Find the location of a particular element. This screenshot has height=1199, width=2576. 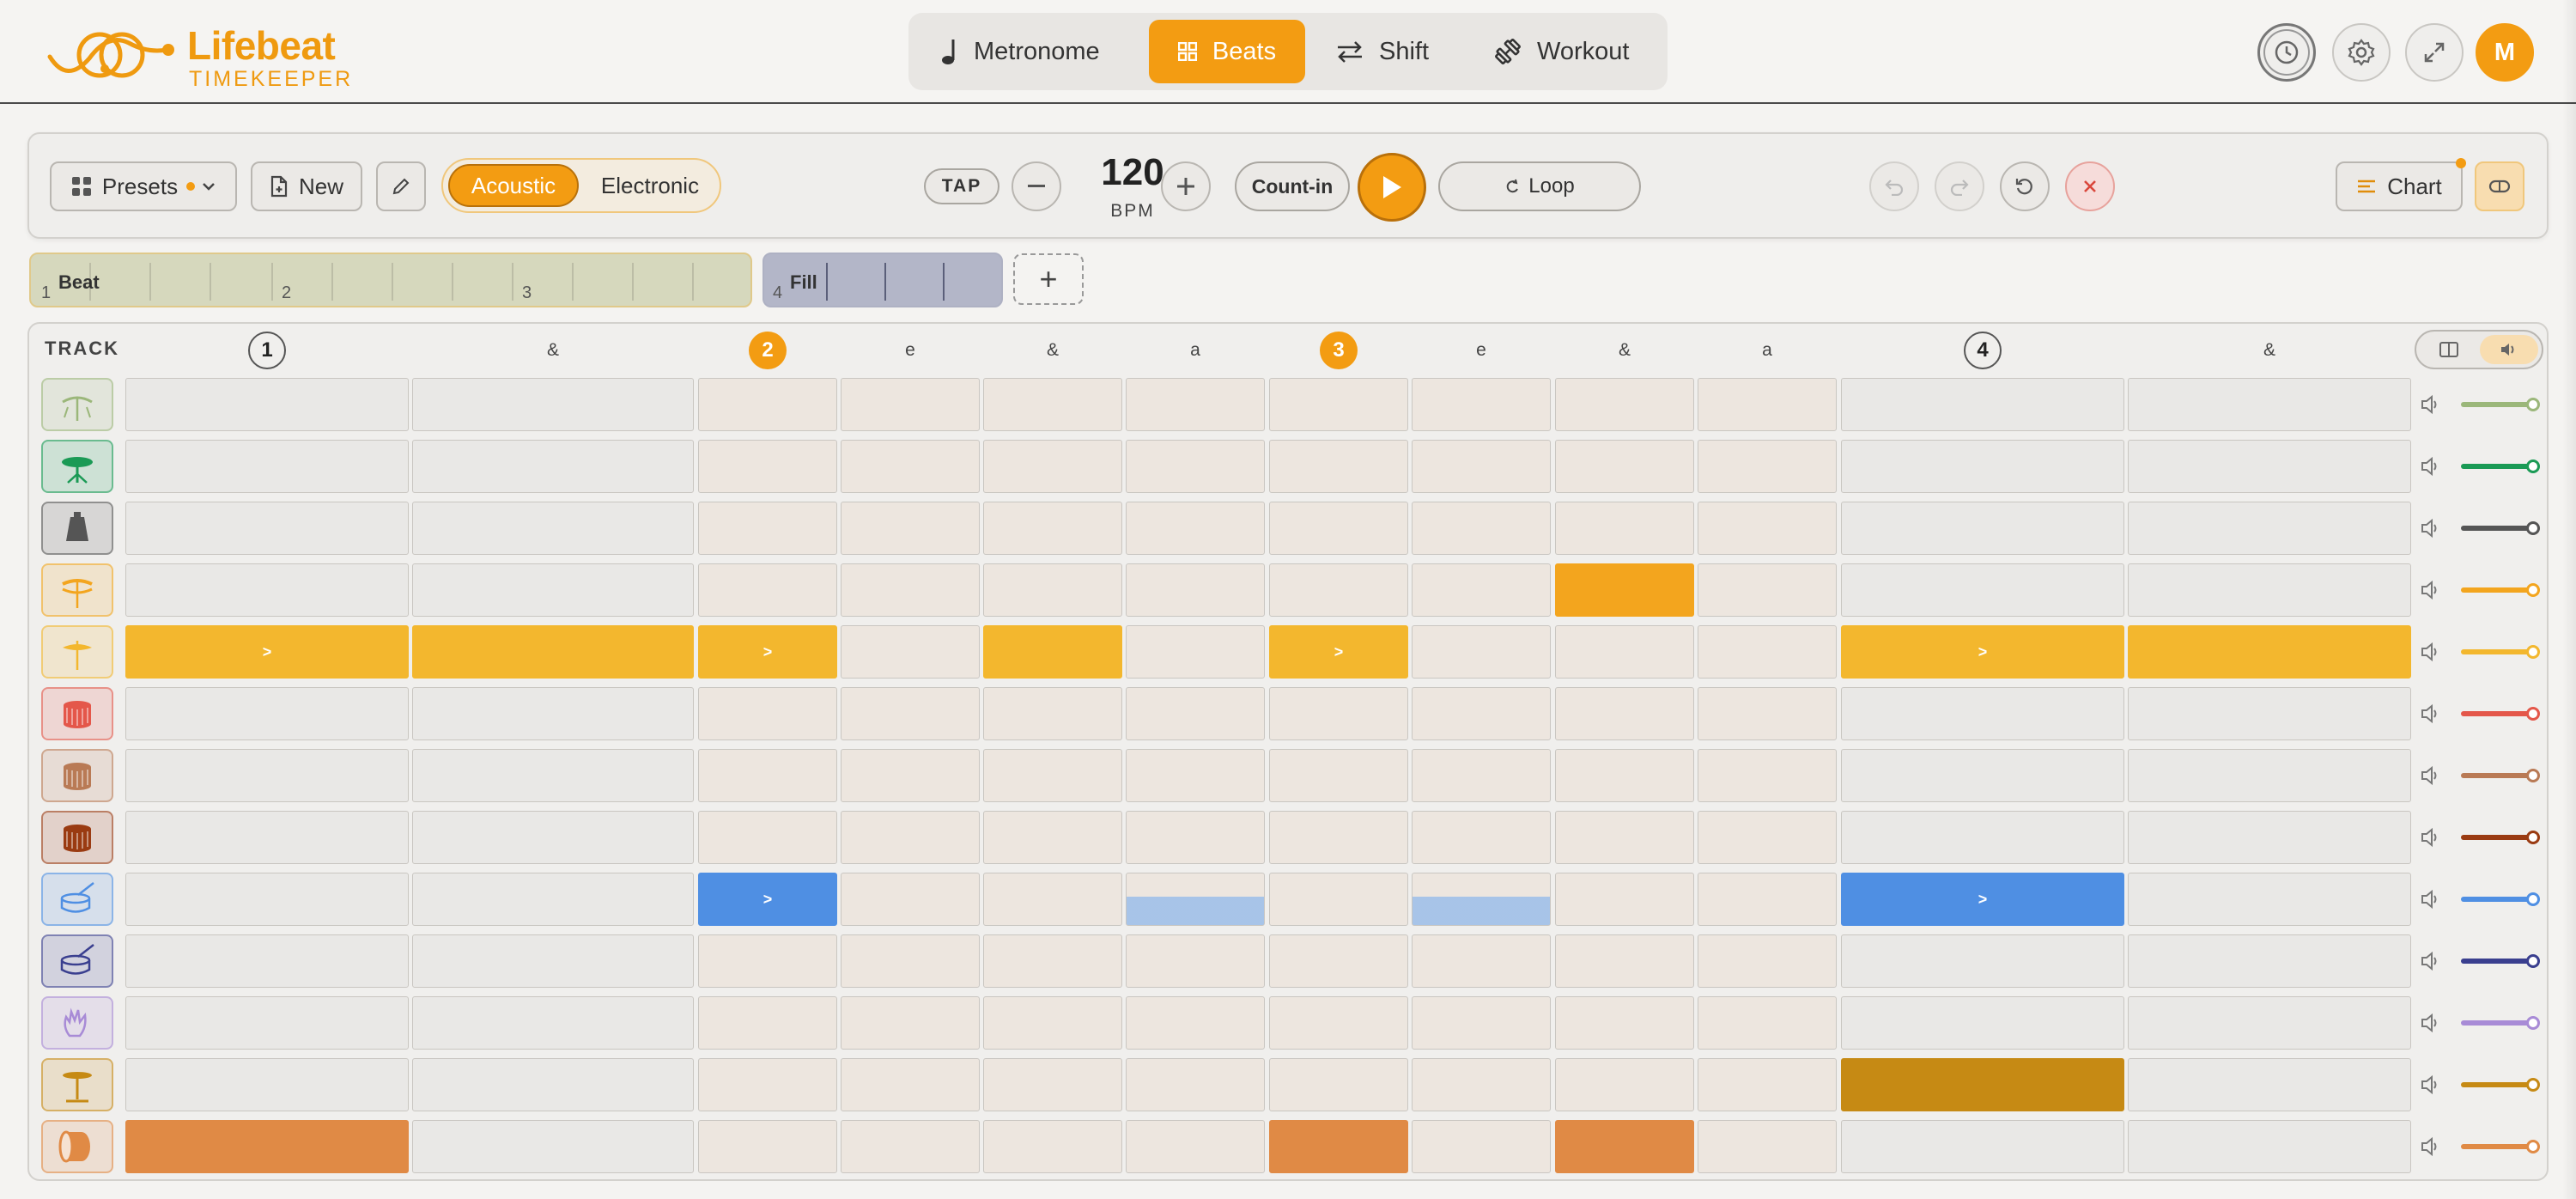

track-icon-clap is located at coordinates (77, 1023).